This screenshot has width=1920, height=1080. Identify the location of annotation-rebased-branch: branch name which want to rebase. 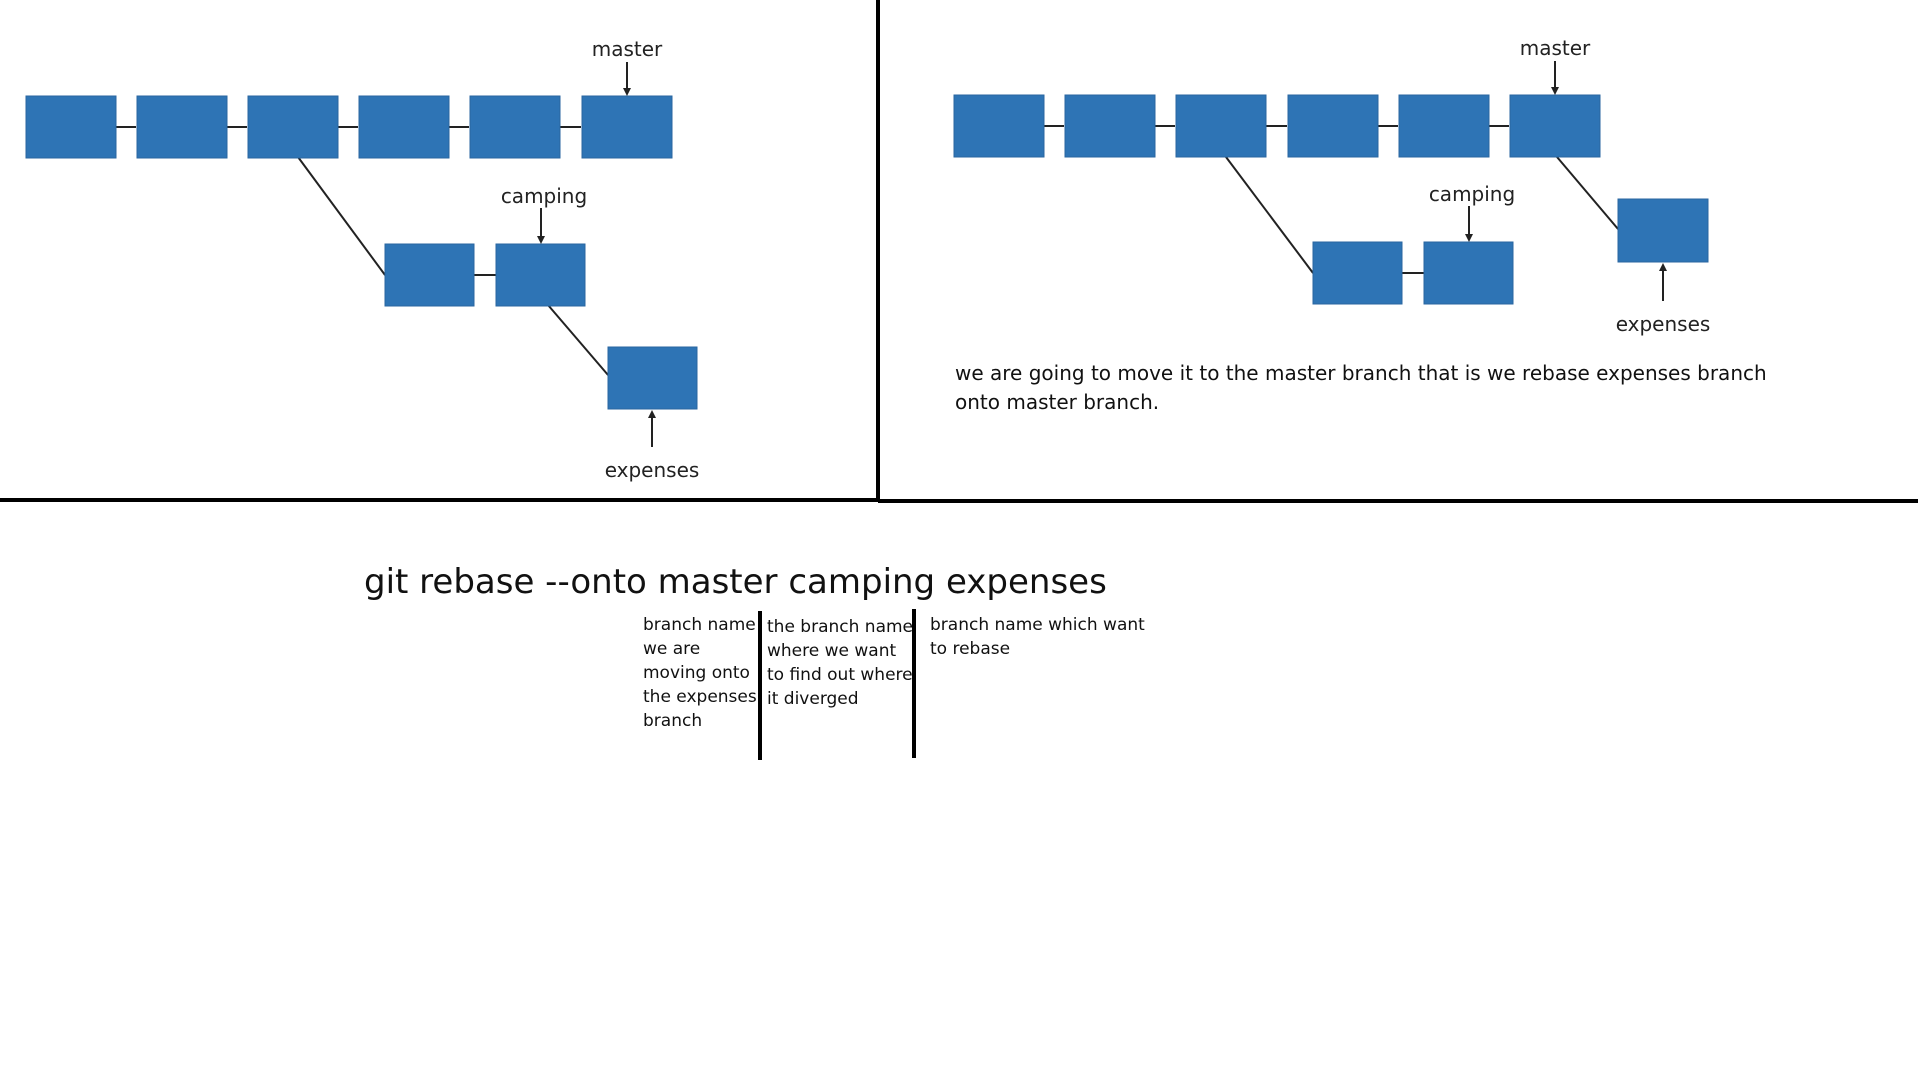
(1037, 637).